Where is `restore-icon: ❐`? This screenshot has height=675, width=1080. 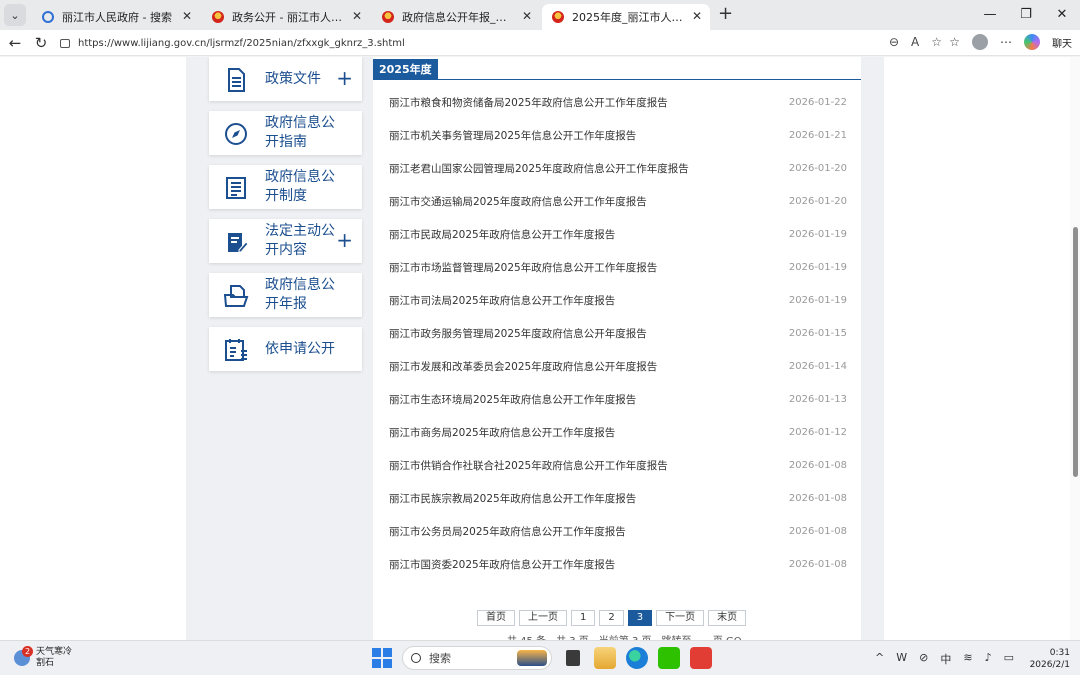 restore-icon: ❐ is located at coordinates (1026, 15).